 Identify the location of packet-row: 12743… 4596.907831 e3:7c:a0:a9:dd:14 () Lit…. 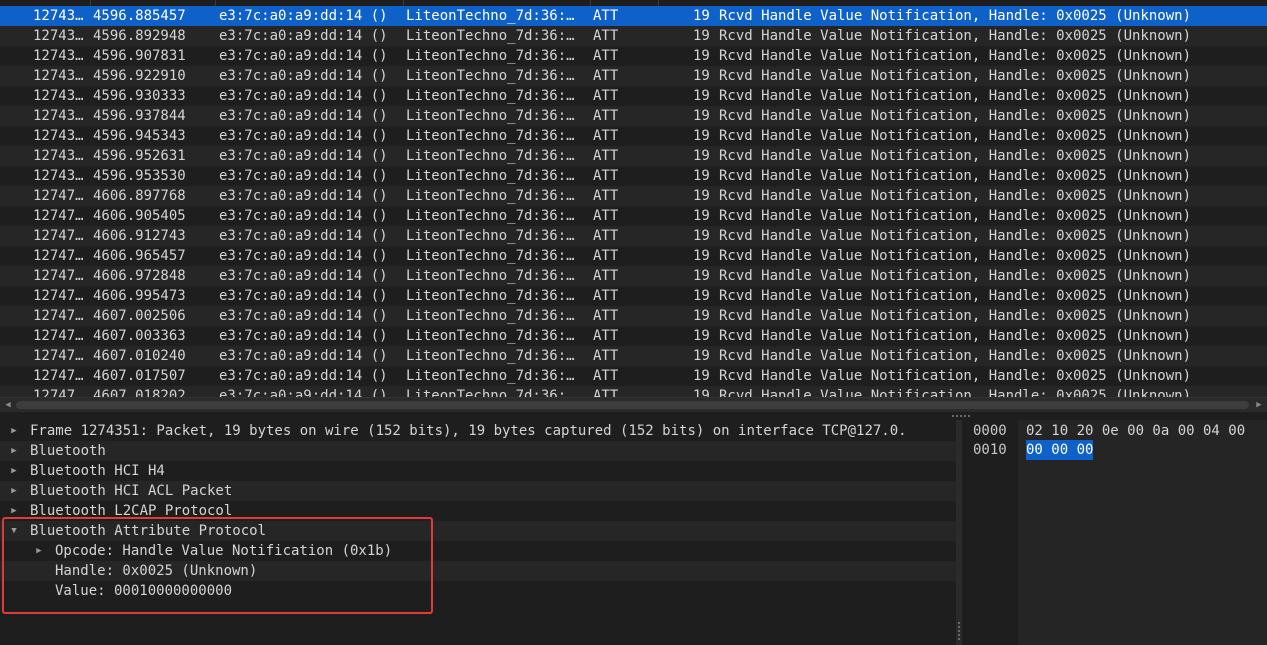
(633, 56).